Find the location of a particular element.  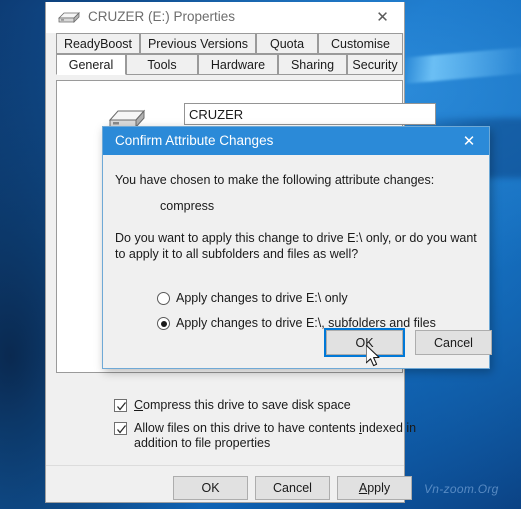

checkbox-compress-drive: Compress this drive to save disk space is located at coordinates (274, 405).